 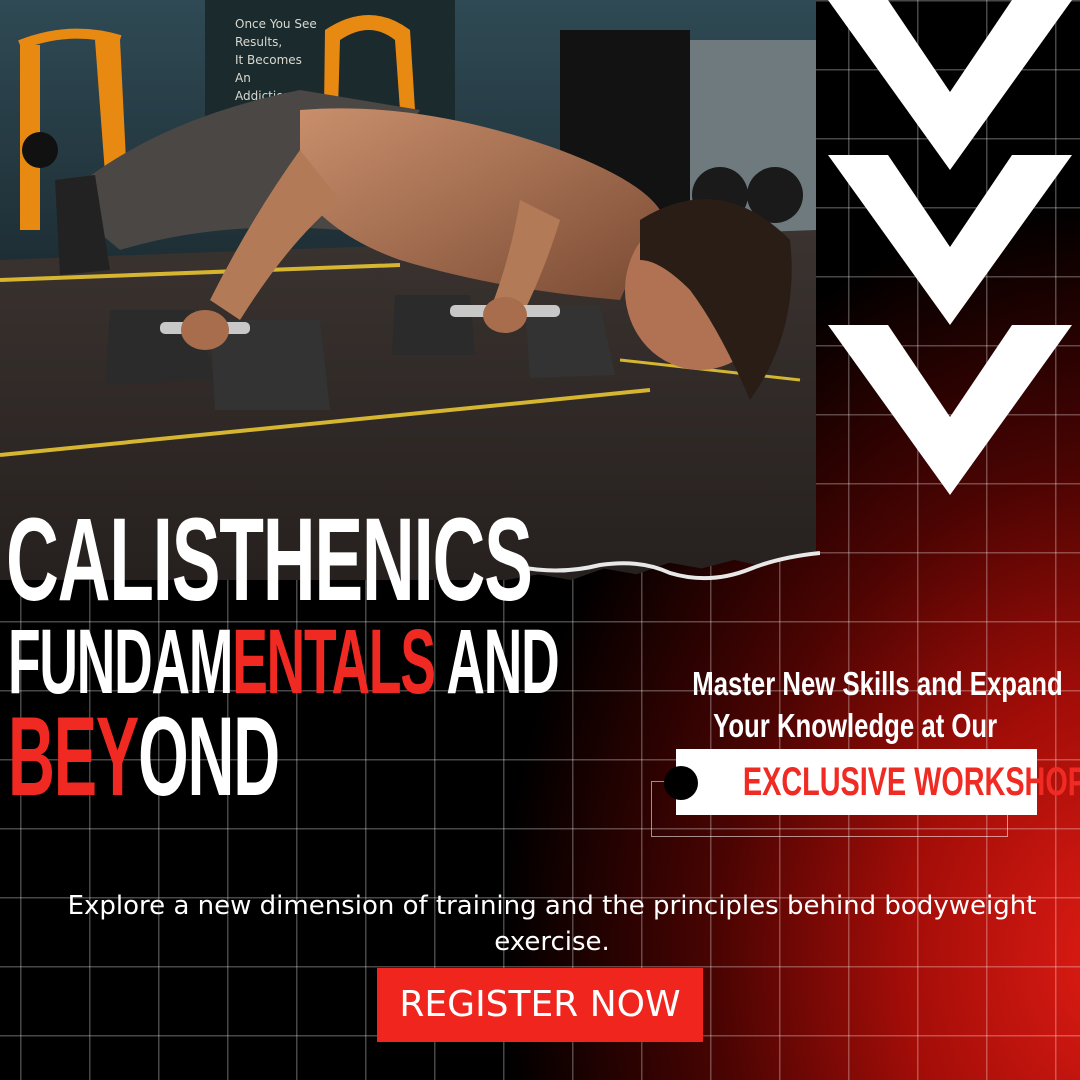 I want to click on headline-line3: BEYOND, so click(x=144, y=756).